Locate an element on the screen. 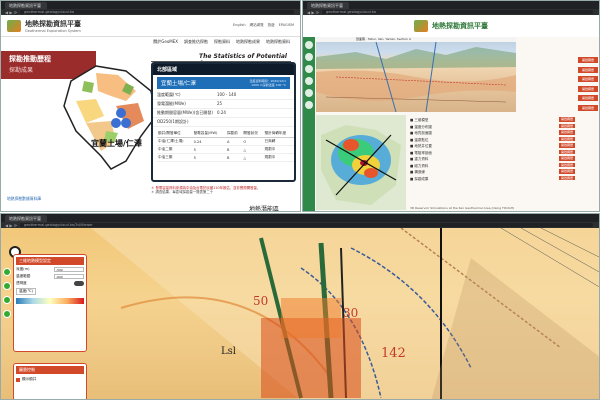 The image size is (600, 400). nav-item: 地熱探勘成果 is located at coordinates (248, 42).